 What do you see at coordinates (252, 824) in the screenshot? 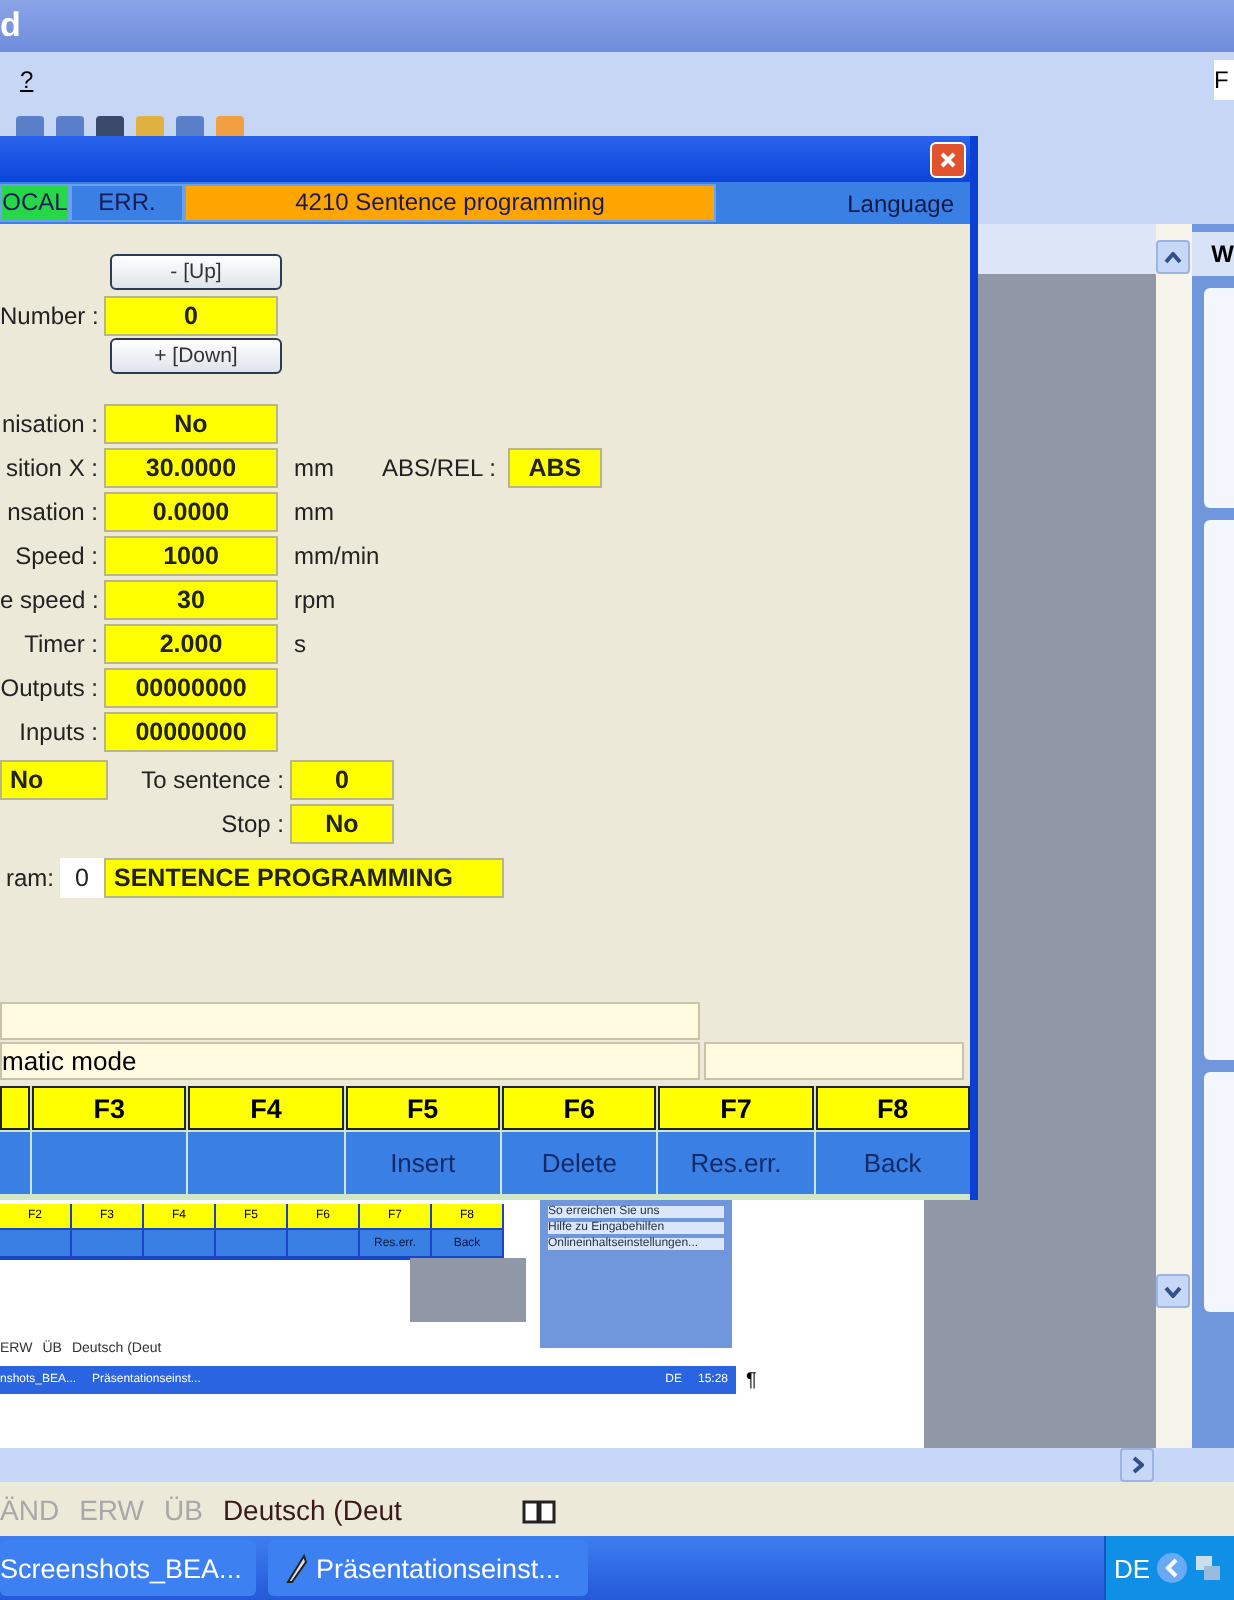
I see `field-label: Stop :` at bounding box center [252, 824].